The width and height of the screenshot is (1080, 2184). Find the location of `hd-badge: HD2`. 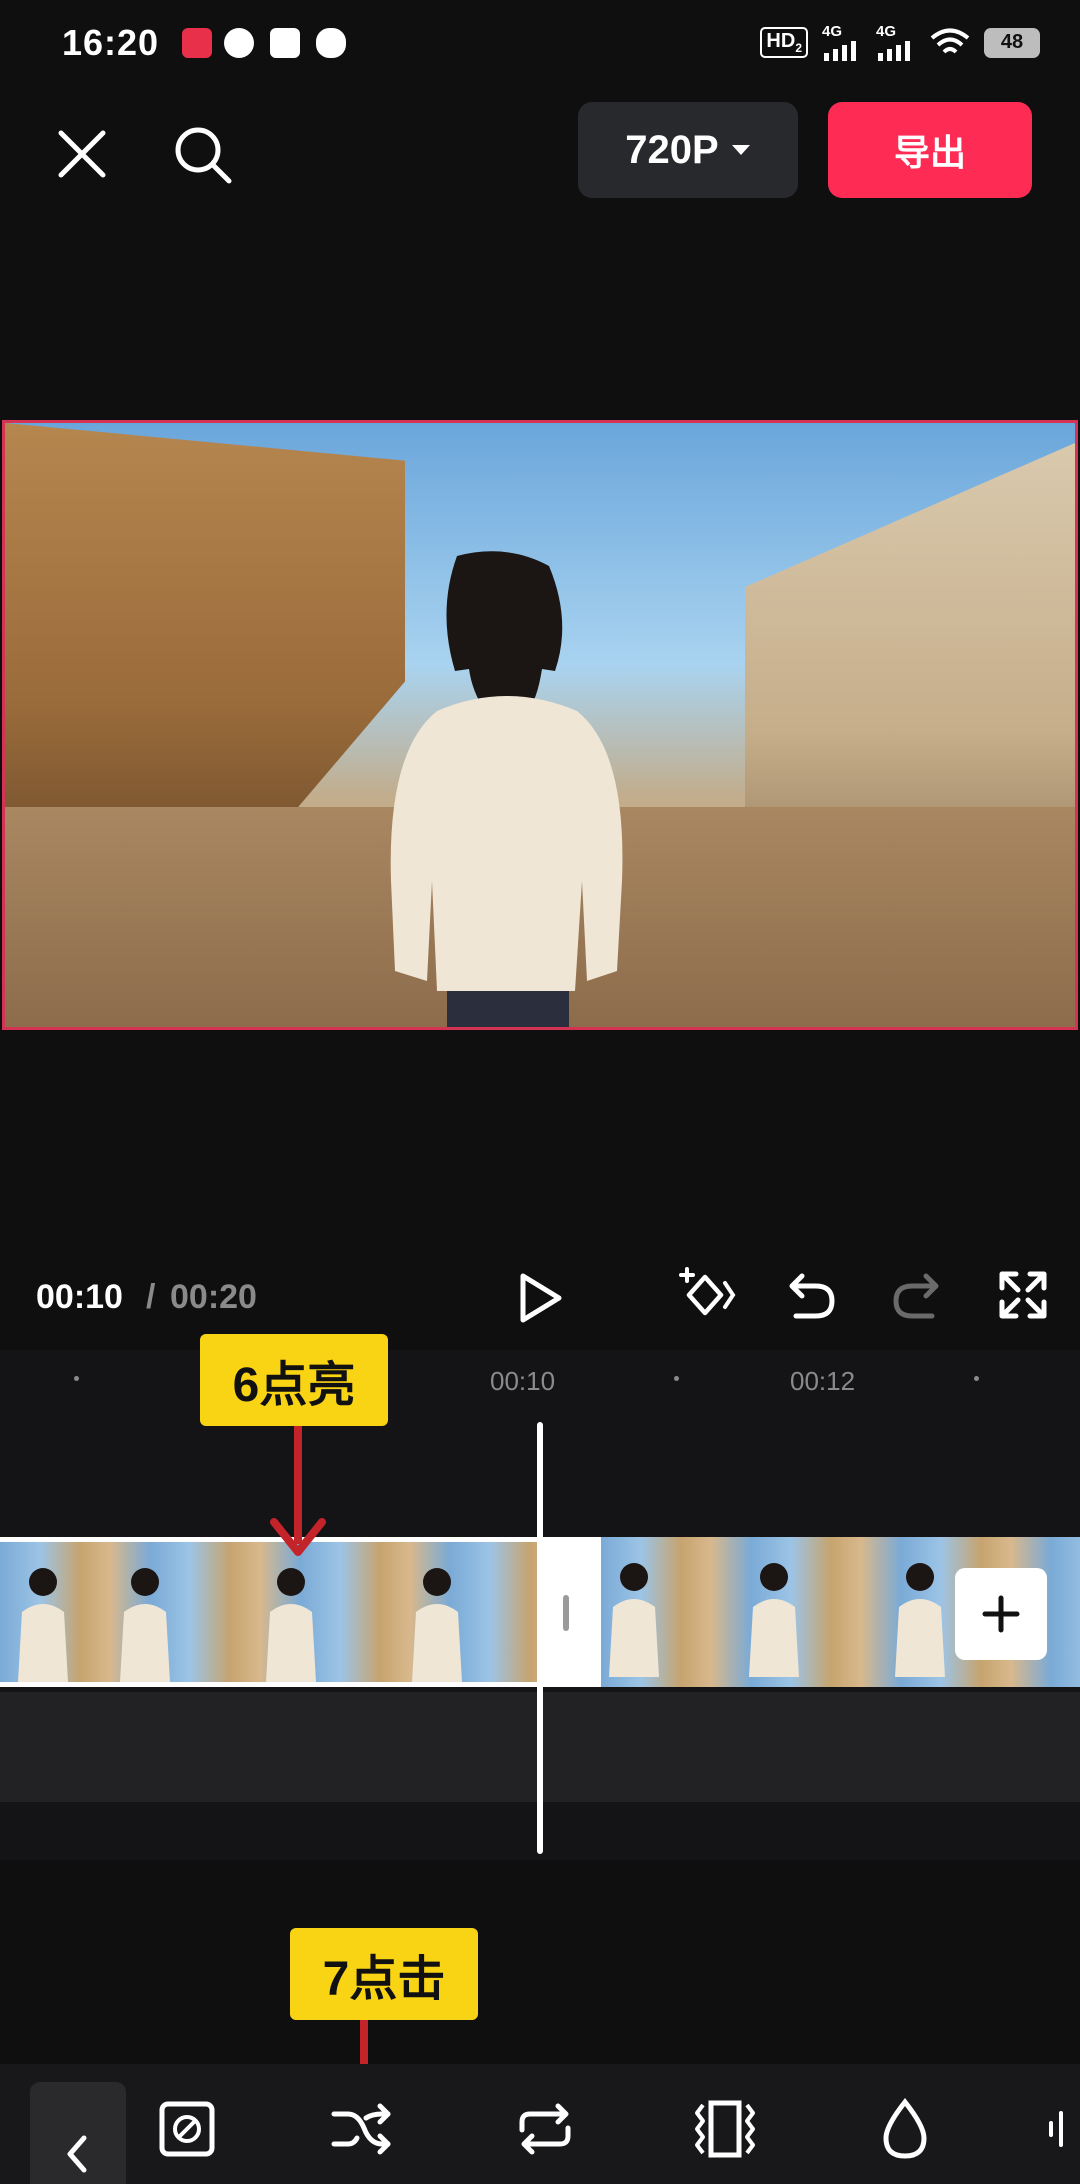

hd-badge: HD2 is located at coordinates (784, 42).